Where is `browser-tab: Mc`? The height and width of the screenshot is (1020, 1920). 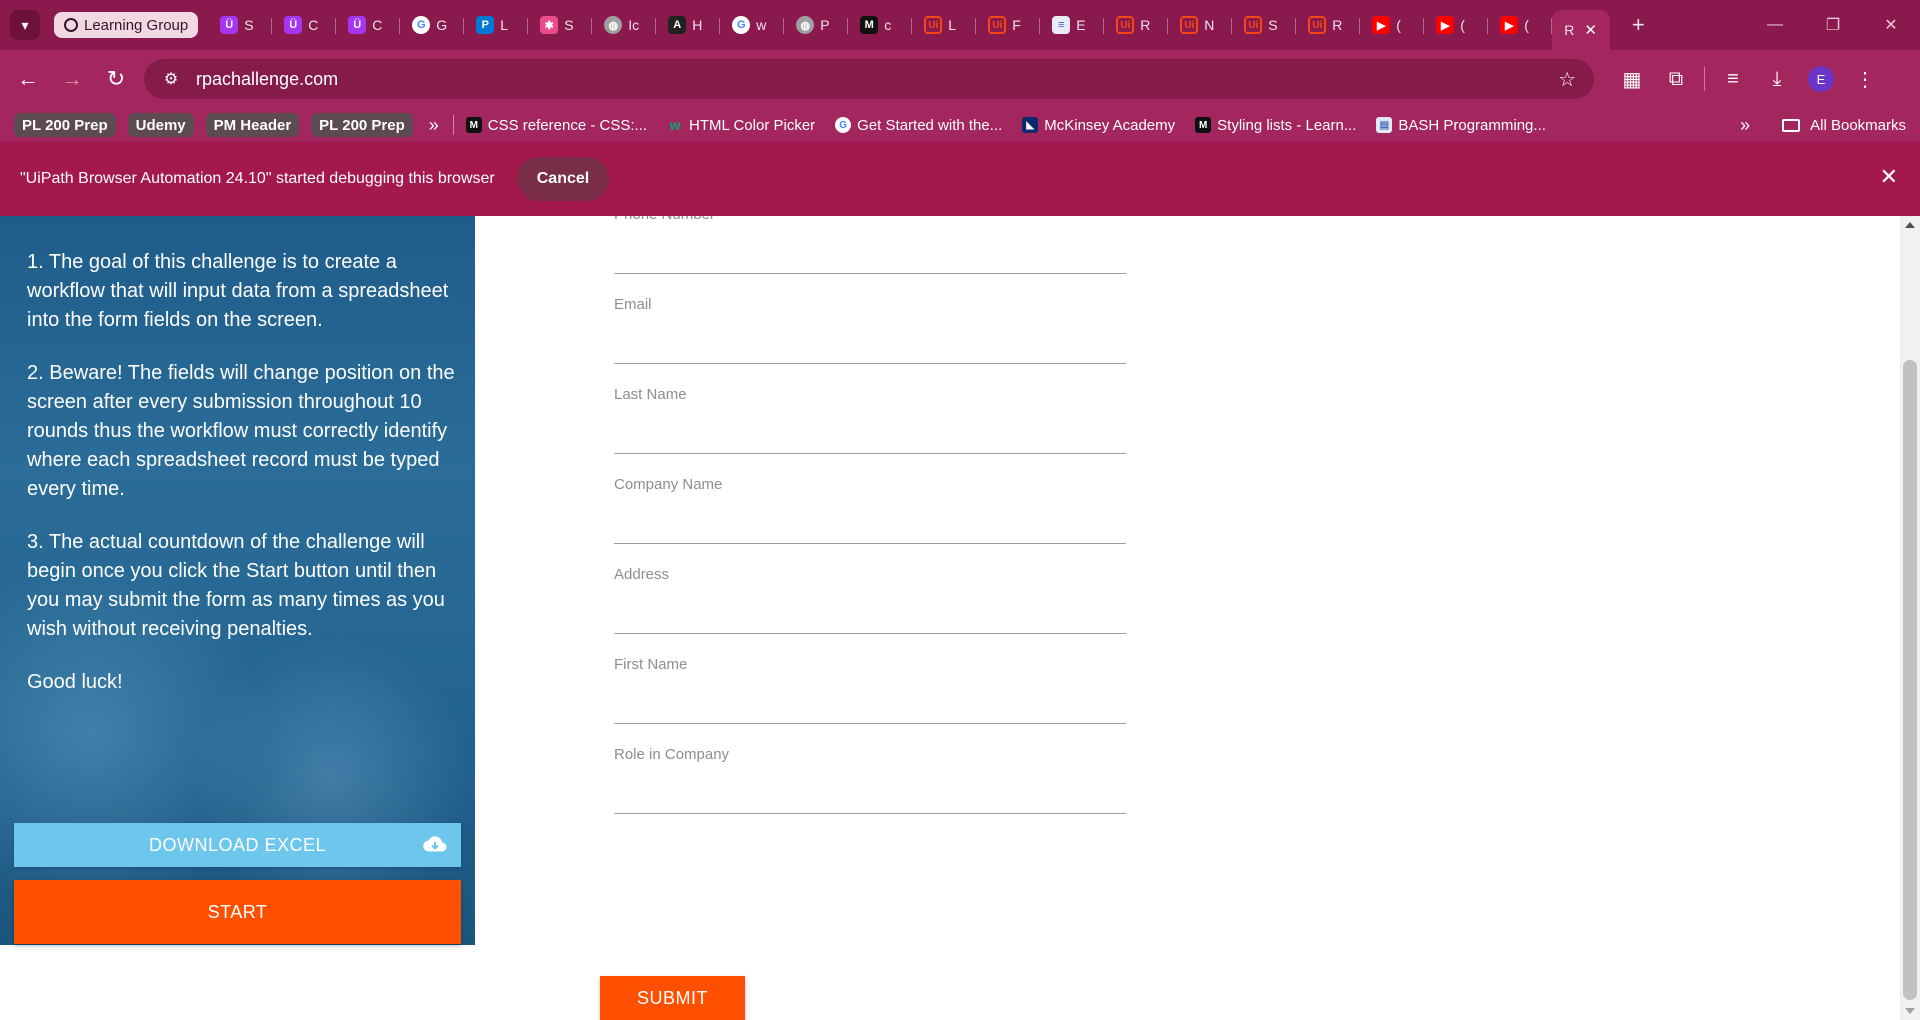 browser-tab: Mc is located at coordinates (880, 25).